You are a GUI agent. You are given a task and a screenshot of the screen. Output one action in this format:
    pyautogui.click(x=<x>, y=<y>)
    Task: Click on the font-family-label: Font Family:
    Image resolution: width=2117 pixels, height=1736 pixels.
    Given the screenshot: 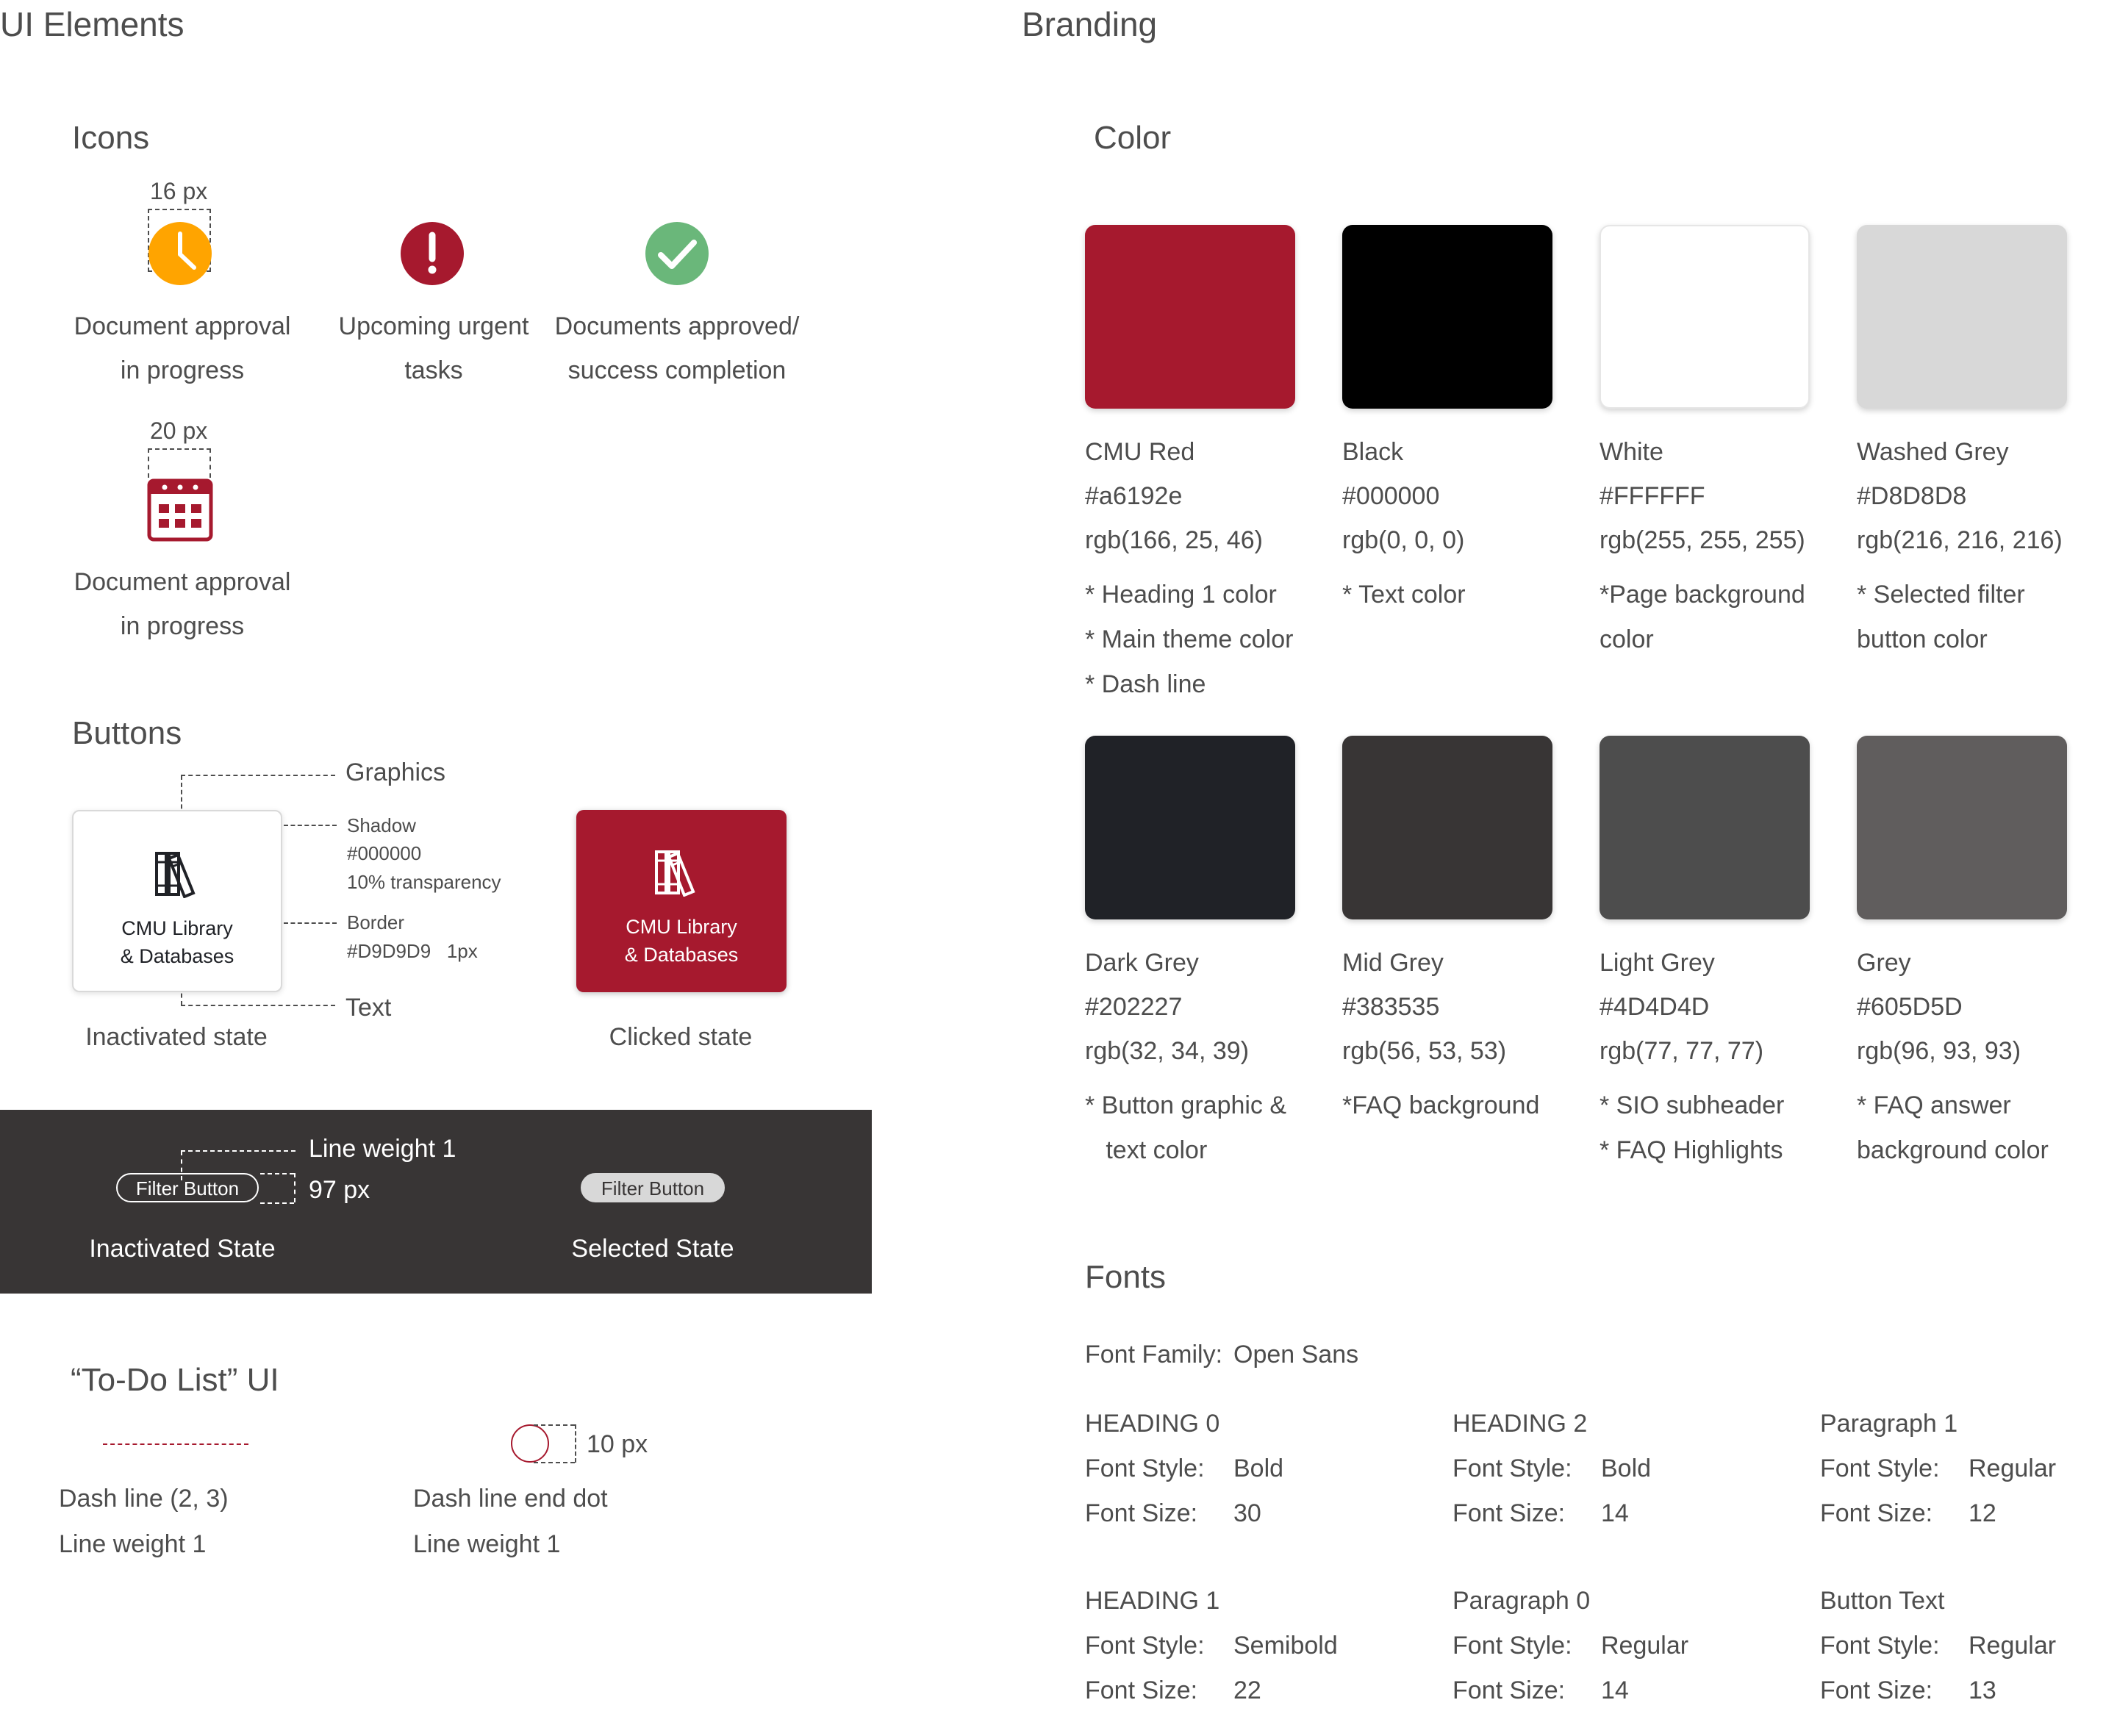 What is the action you would take?
    pyautogui.click(x=1154, y=1355)
    